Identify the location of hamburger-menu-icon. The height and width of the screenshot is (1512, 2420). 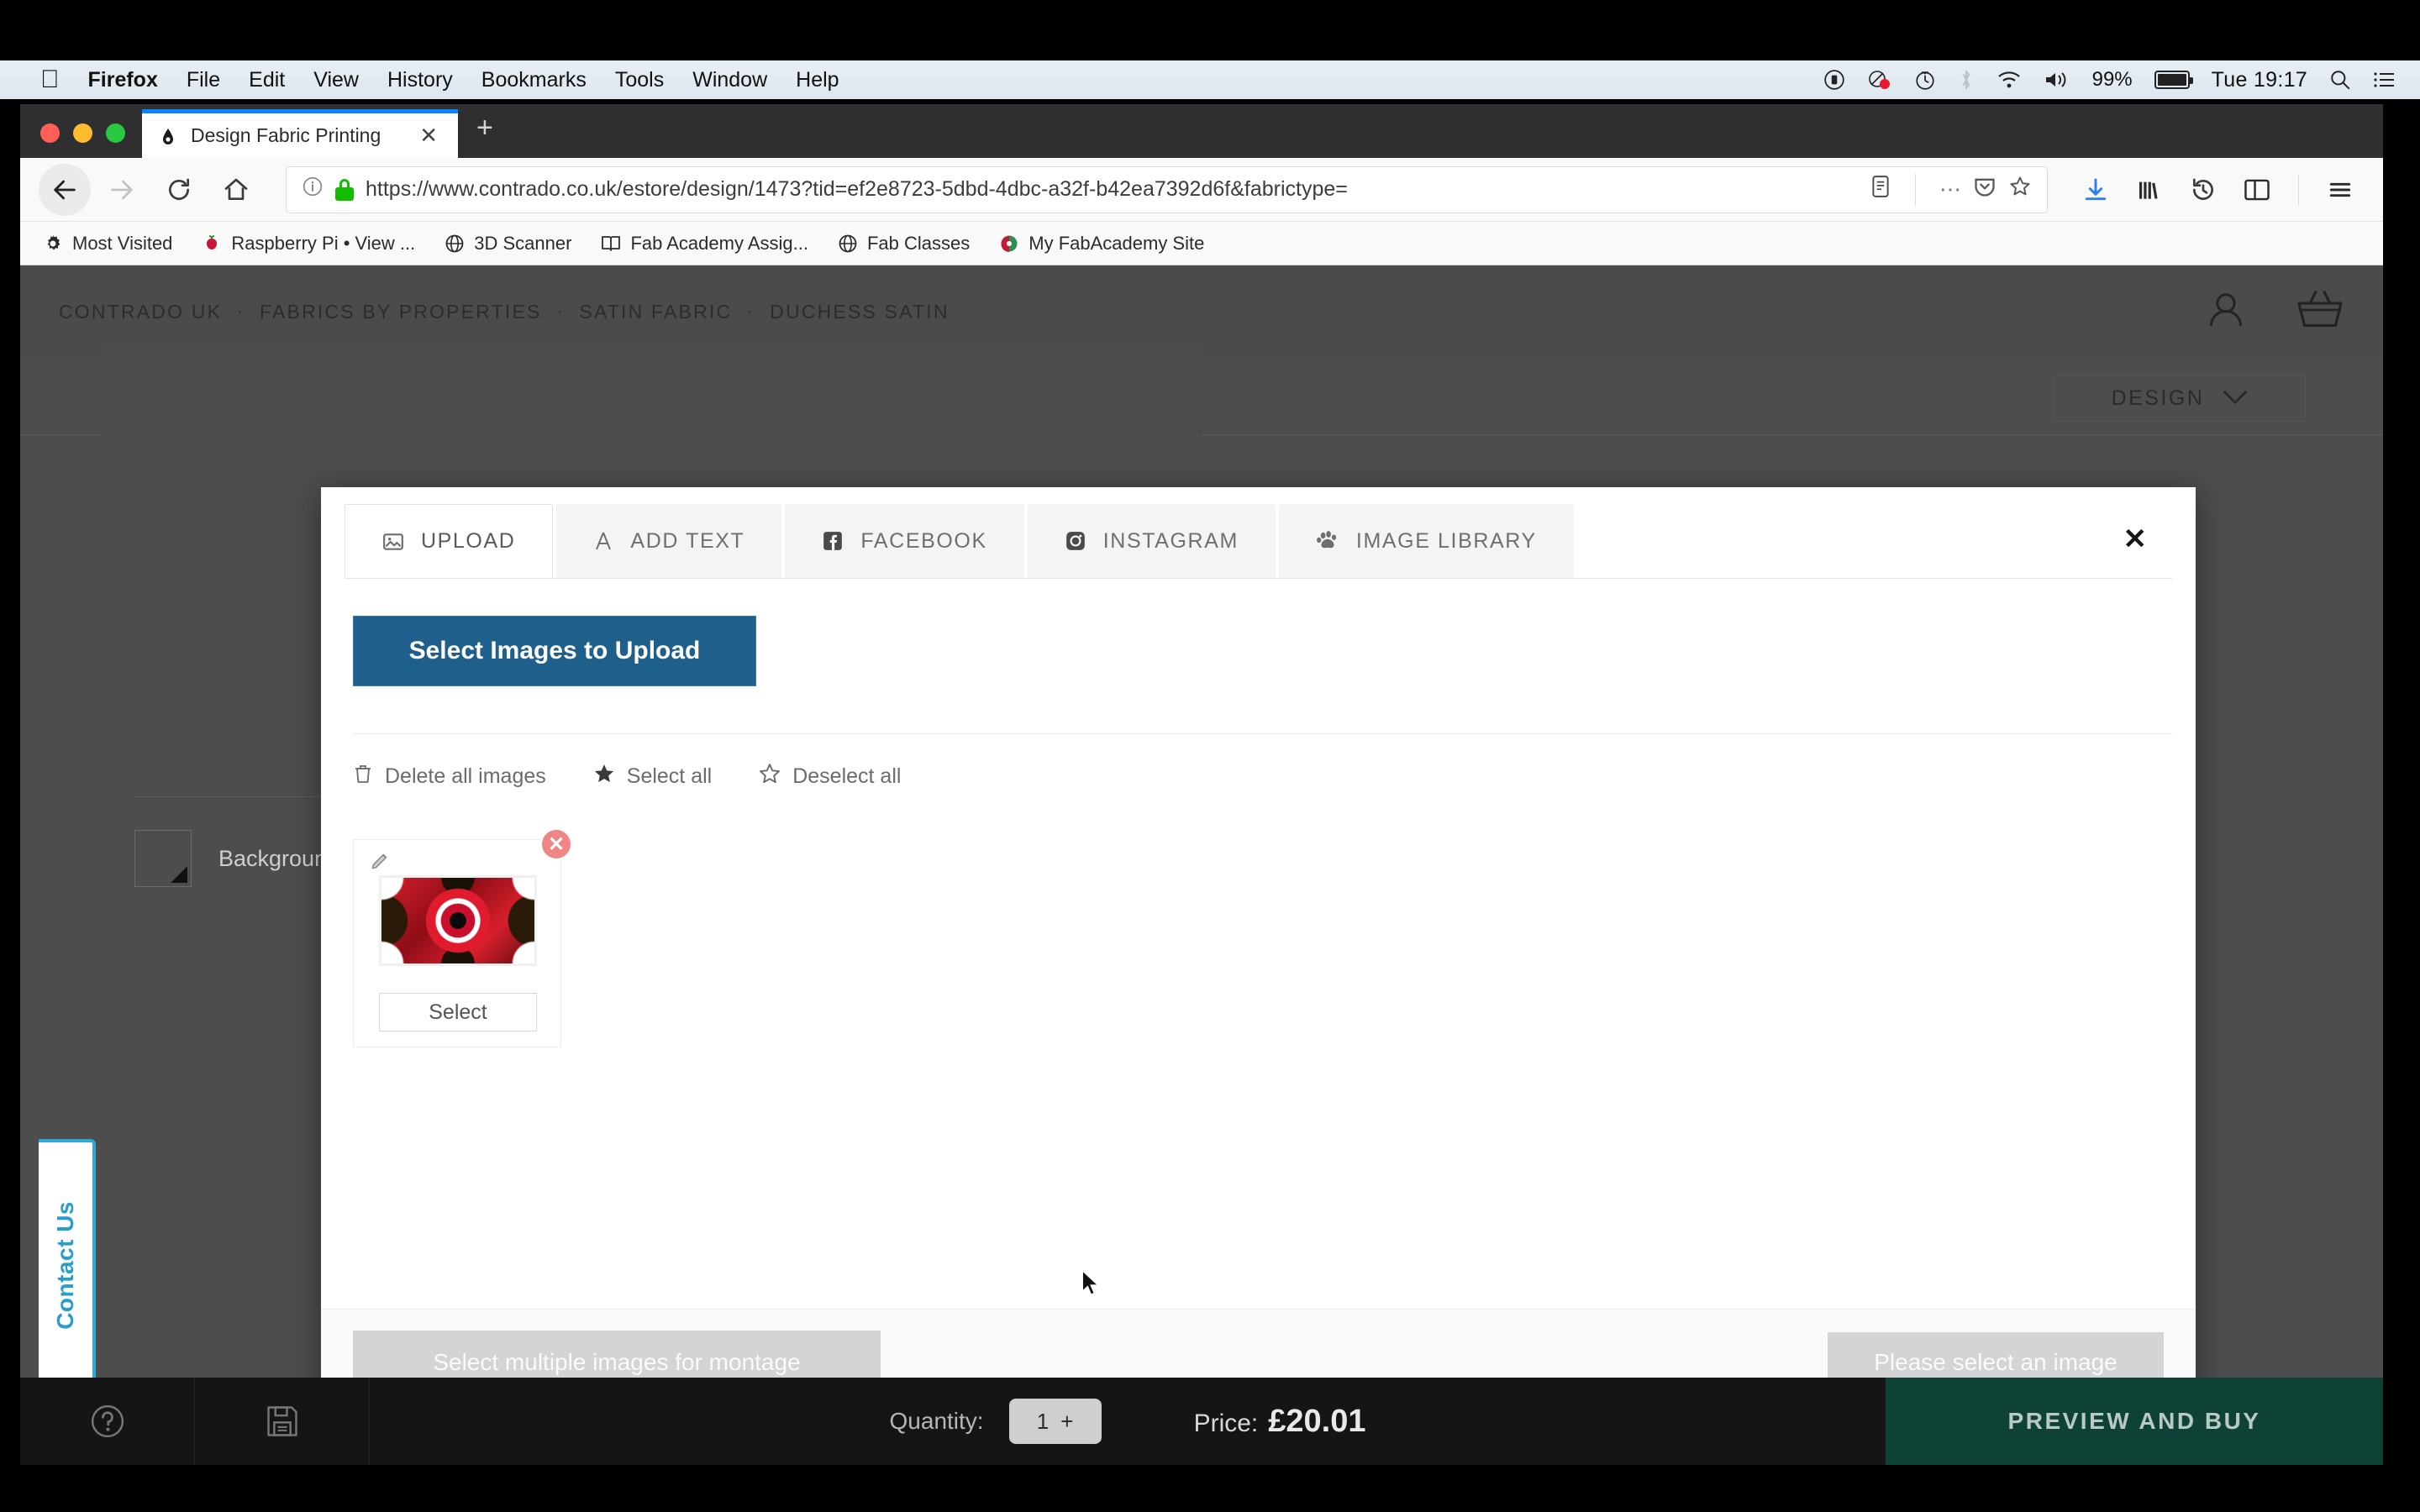
(2340, 189).